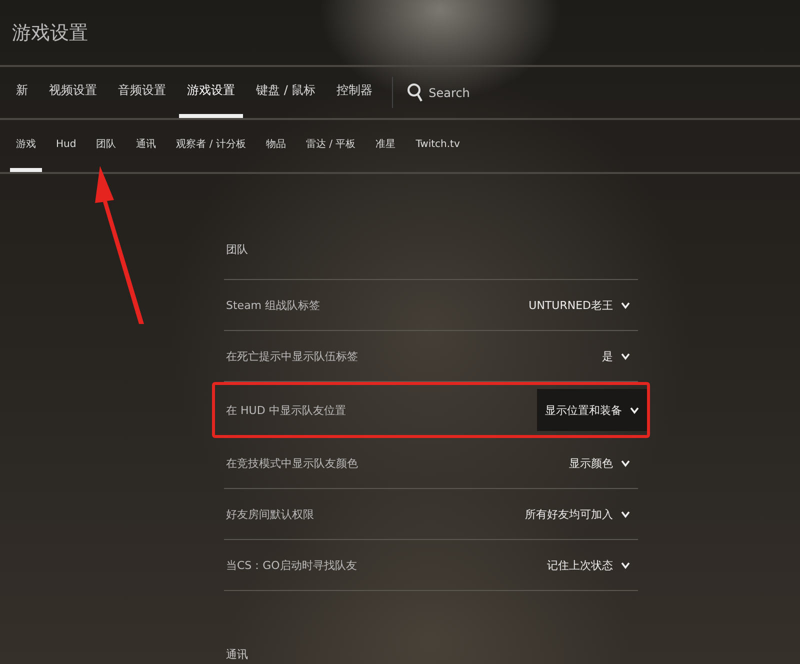  Describe the element at coordinates (142, 92) in the screenshot. I see `tab: 音频设置` at that location.